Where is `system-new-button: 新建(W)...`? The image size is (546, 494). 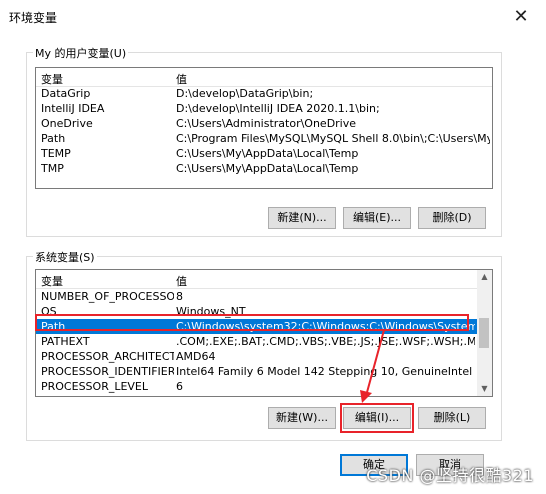
system-new-button: 新建(W)... is located at coordinates (302, 418).